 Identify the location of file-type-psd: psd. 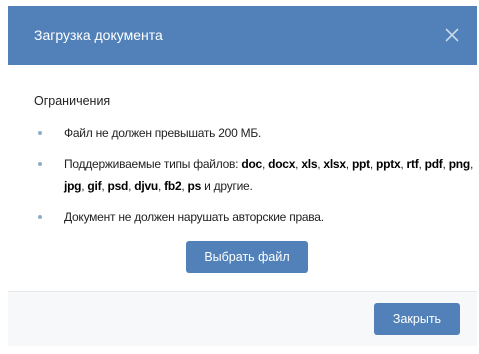
(118, 186).